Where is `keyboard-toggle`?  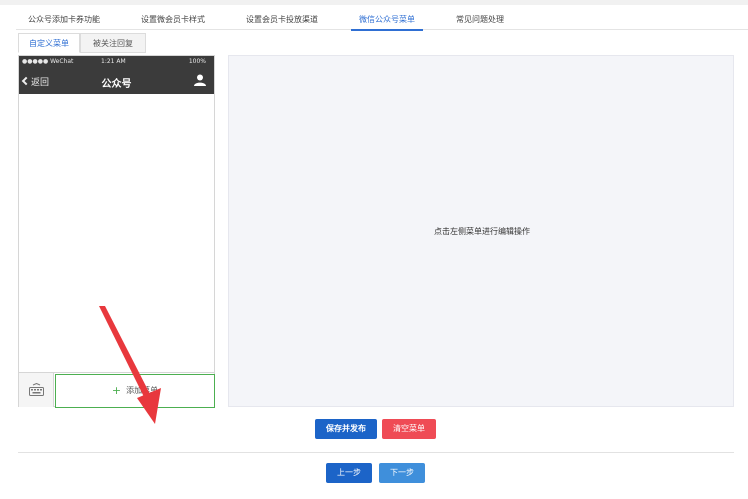 keyboard-toggle is located at coordinates (36, 390).